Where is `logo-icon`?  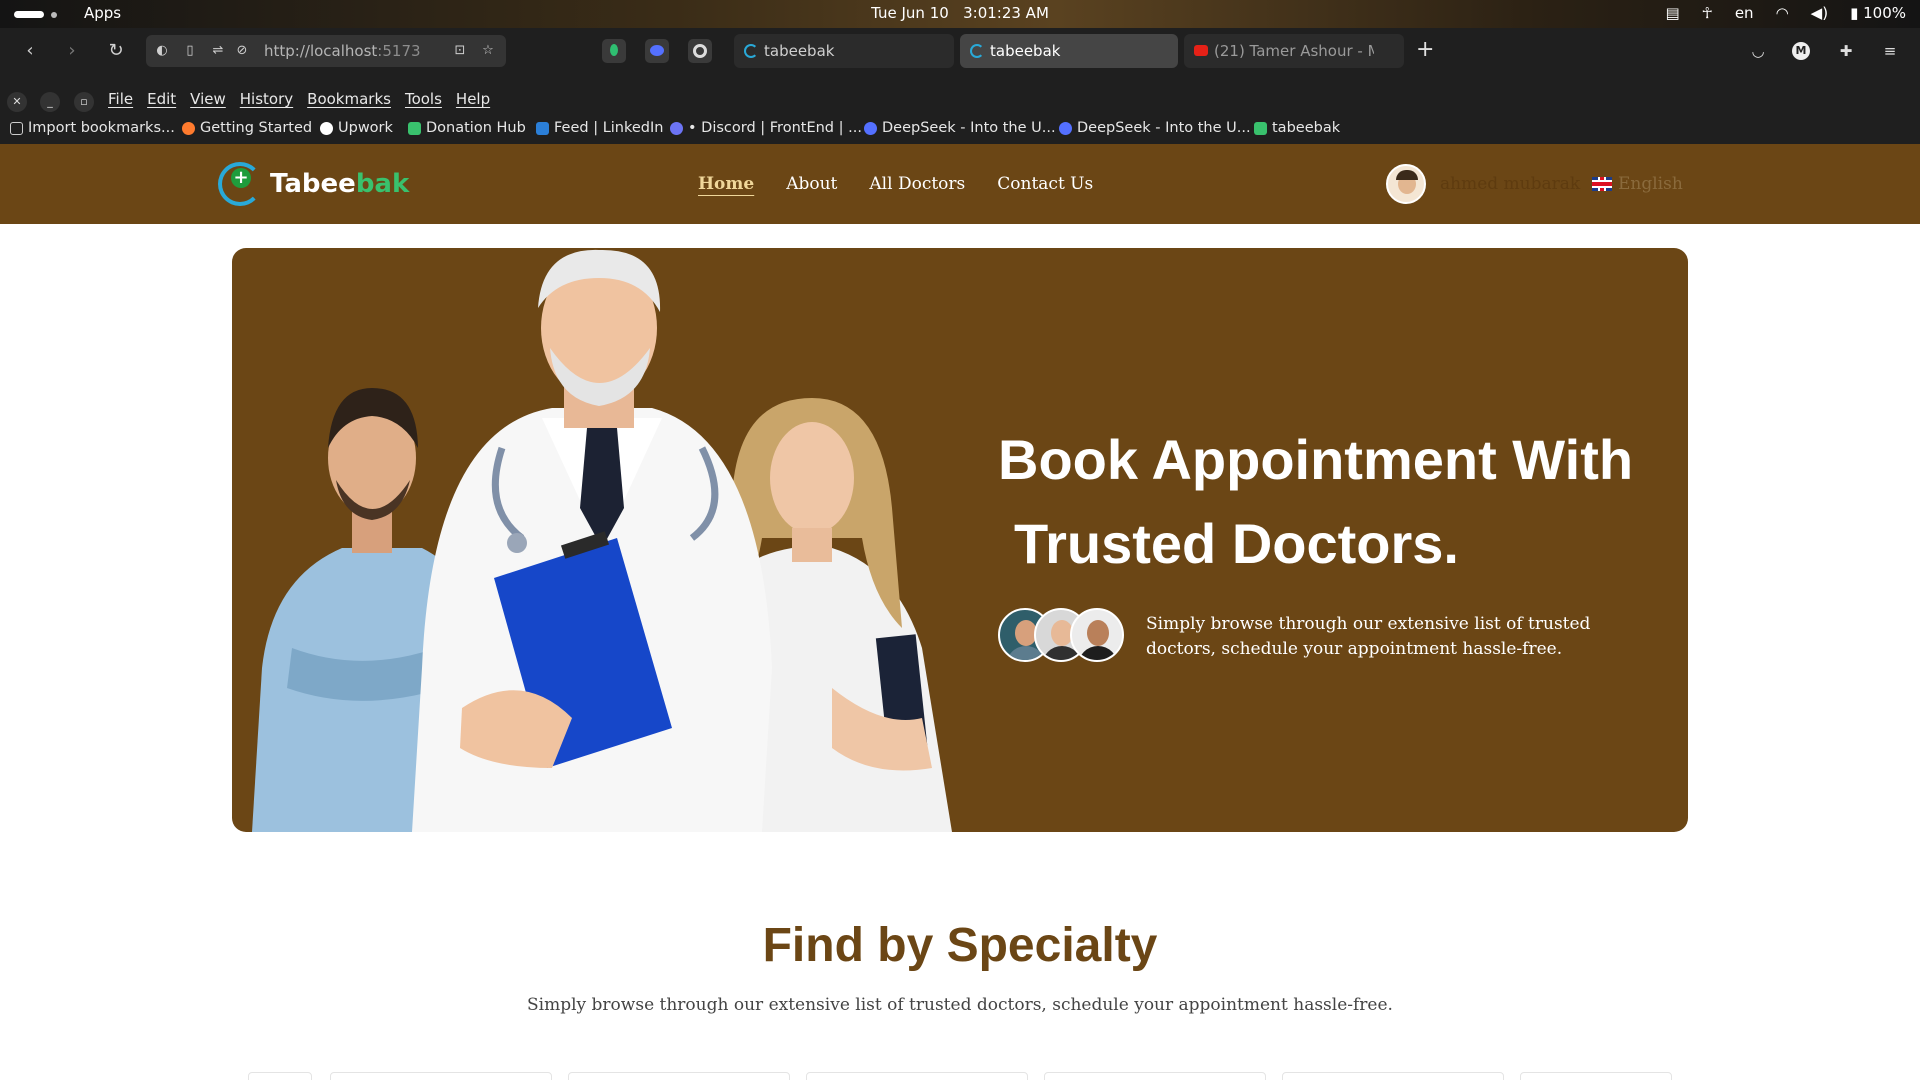 logo-icon is located at coordinates (240, 184).